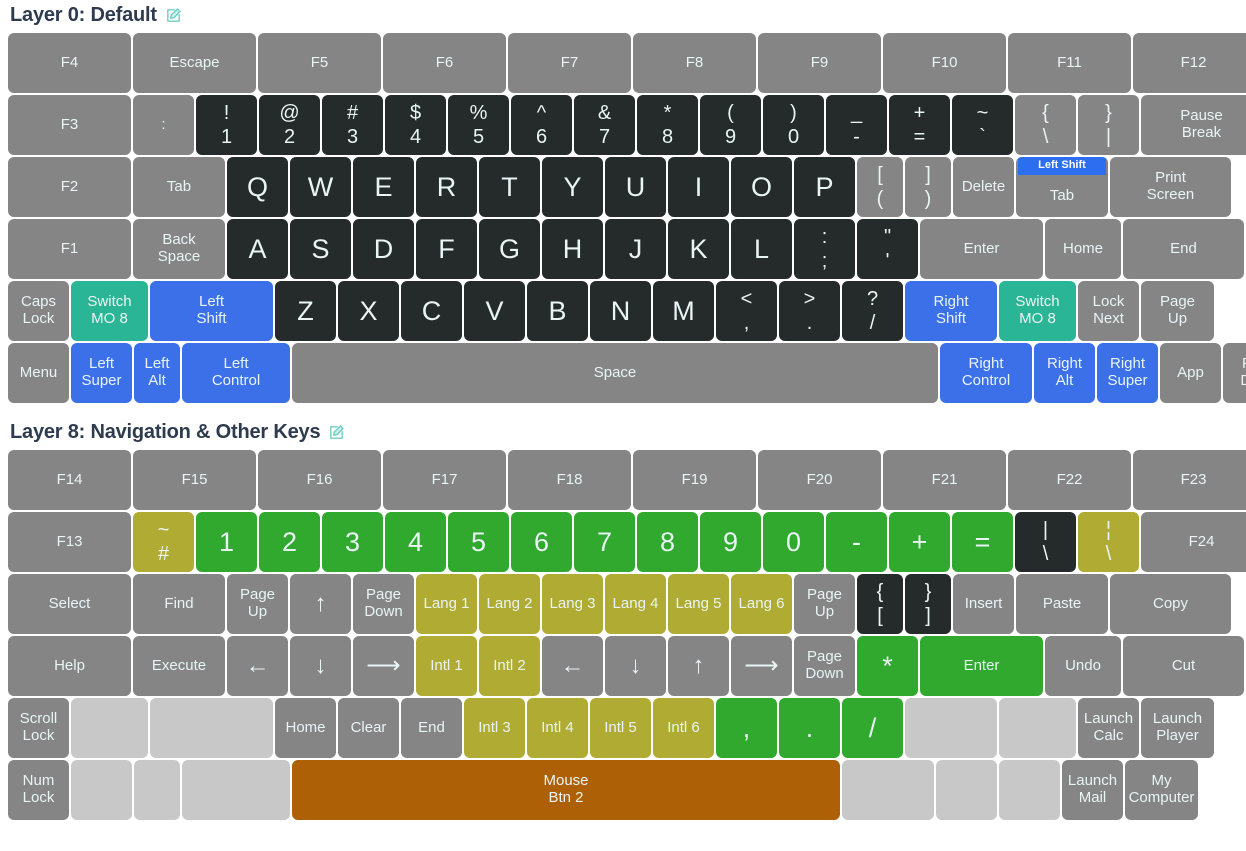  What do you see at coordinates (109, 311) in the screenshot?
I see `keyboard-key: Switch MO 8` at bounding box center [109, 311].